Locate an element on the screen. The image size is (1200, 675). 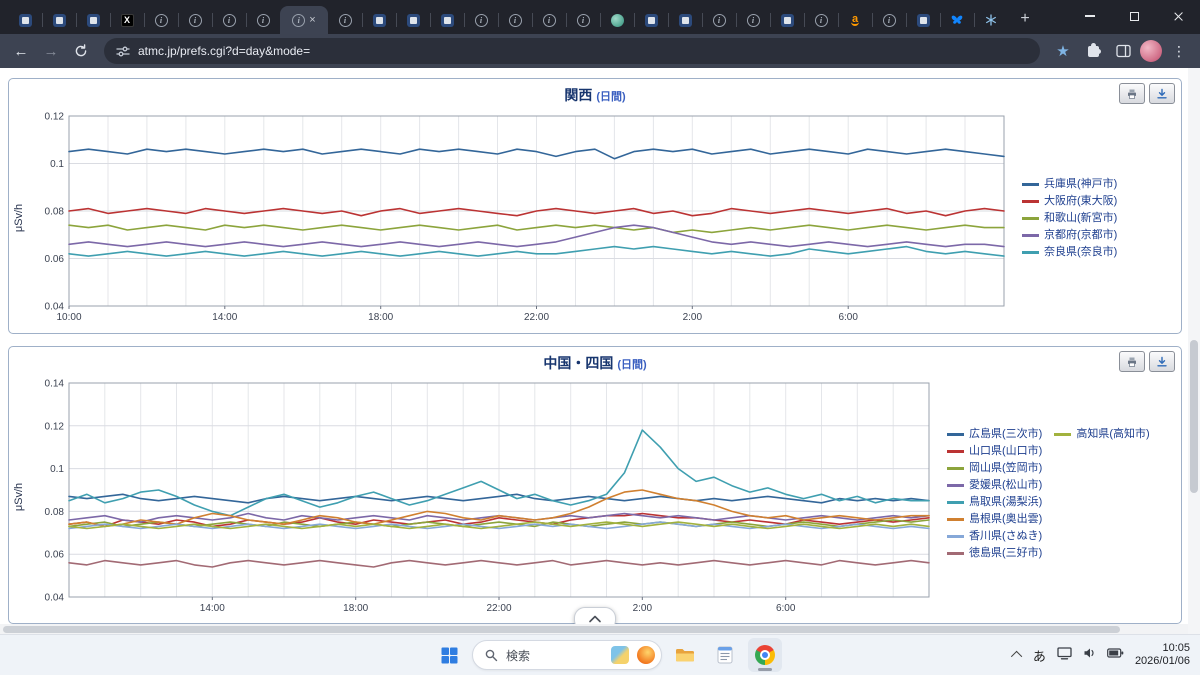
legend-item: 京都府(京都市) is located at coordinates (1069, 235).